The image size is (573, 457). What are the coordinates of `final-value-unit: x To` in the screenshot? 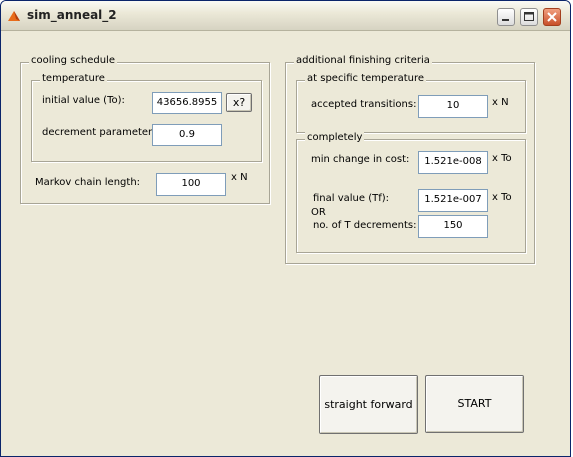 It's located at (502, 197).